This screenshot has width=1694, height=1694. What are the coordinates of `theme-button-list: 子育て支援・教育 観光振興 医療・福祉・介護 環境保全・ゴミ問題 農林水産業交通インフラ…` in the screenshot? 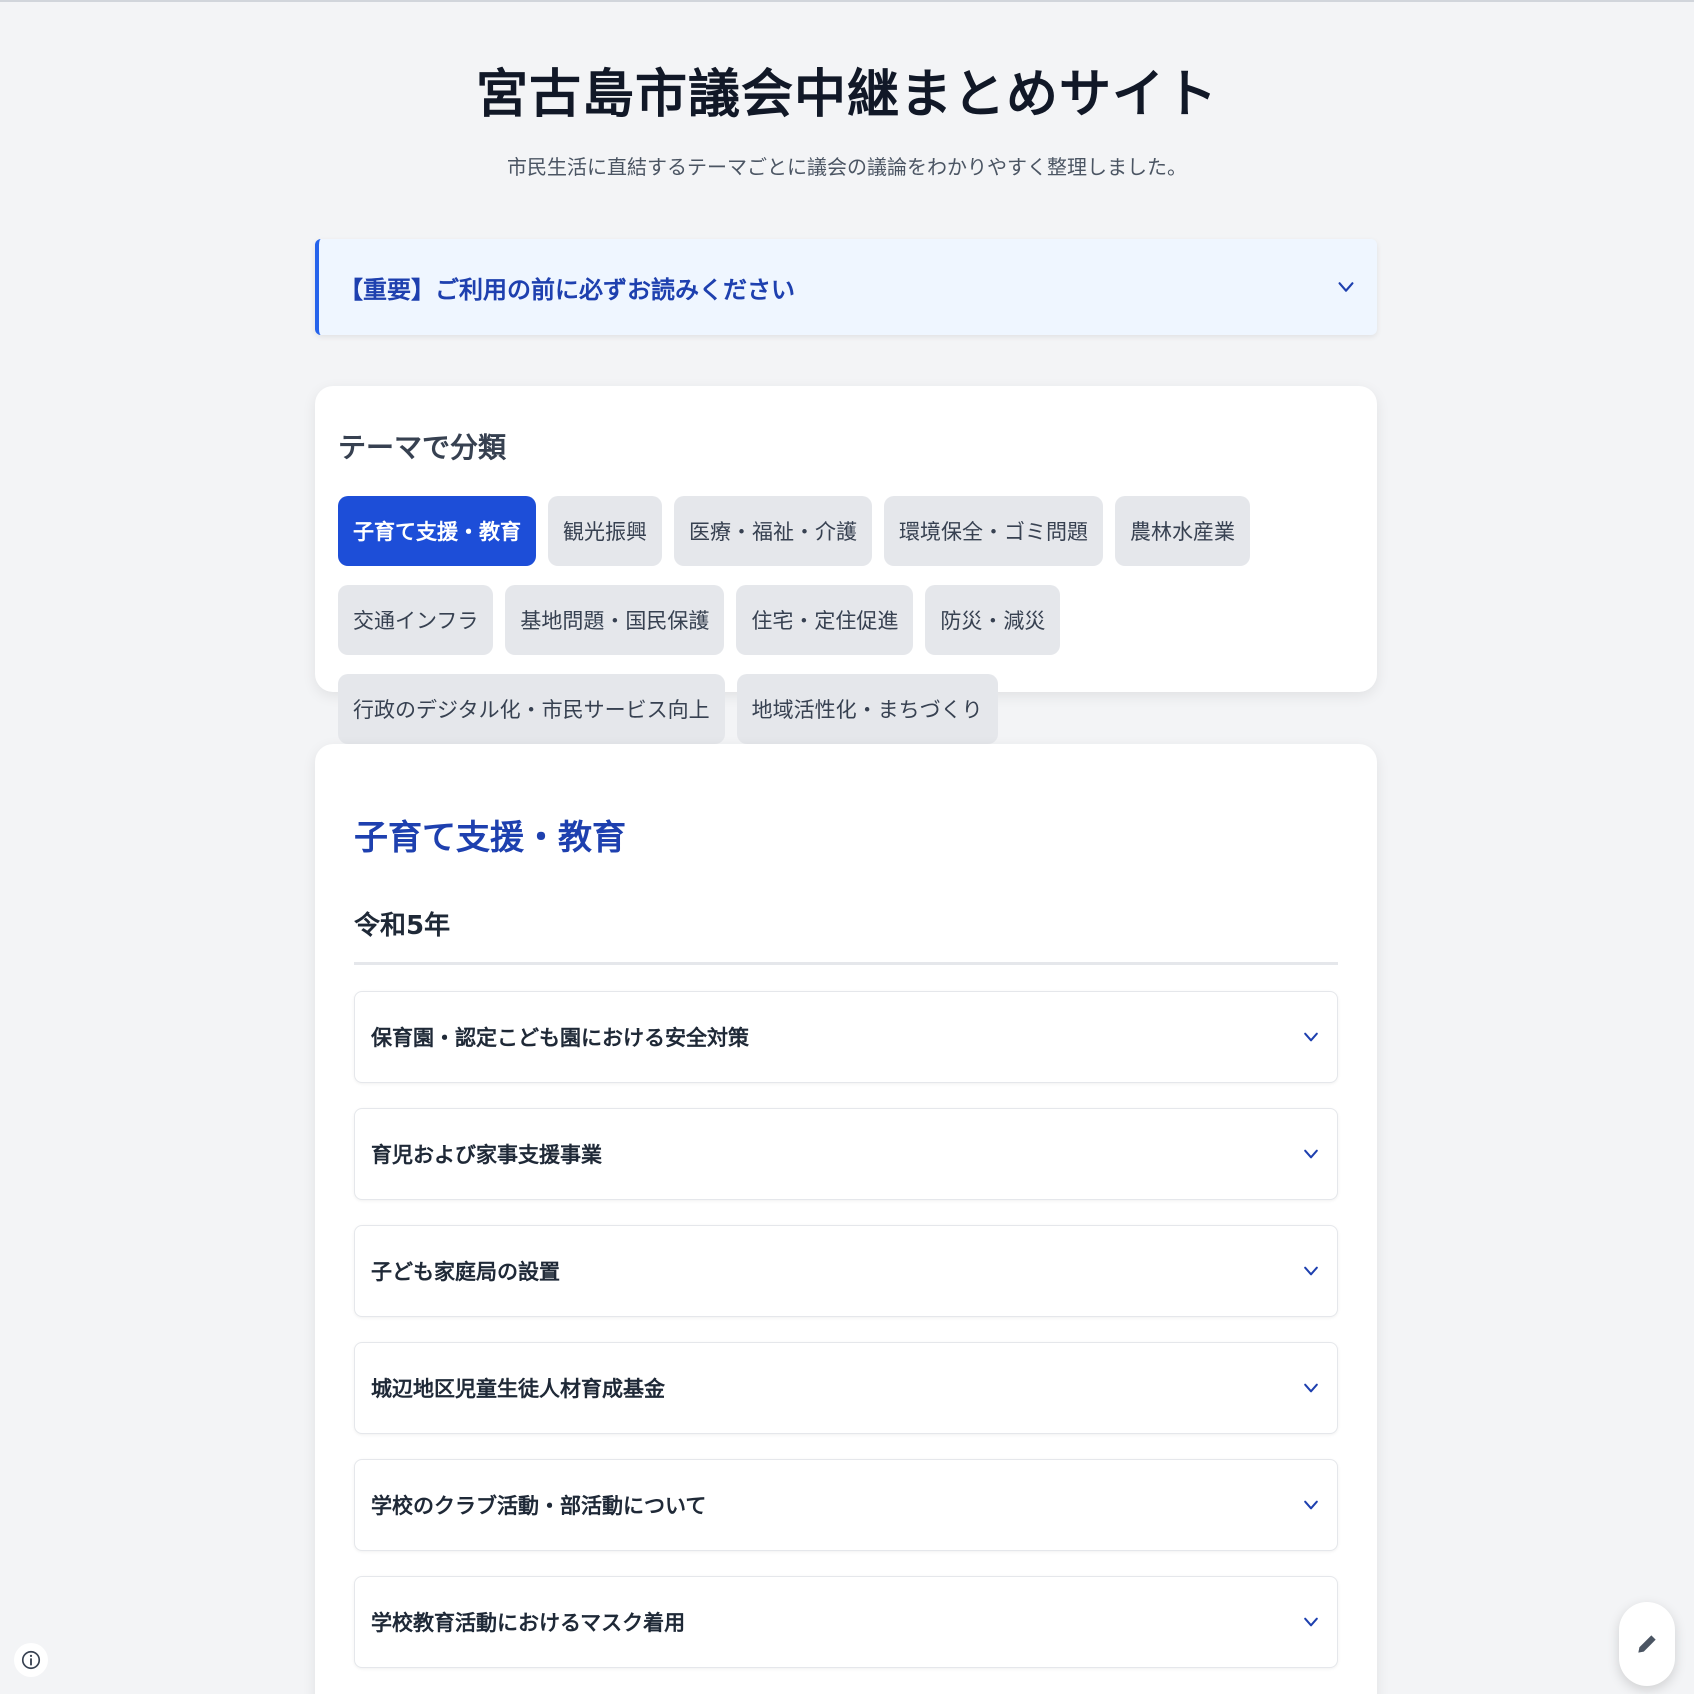 It's located at (846, 620).